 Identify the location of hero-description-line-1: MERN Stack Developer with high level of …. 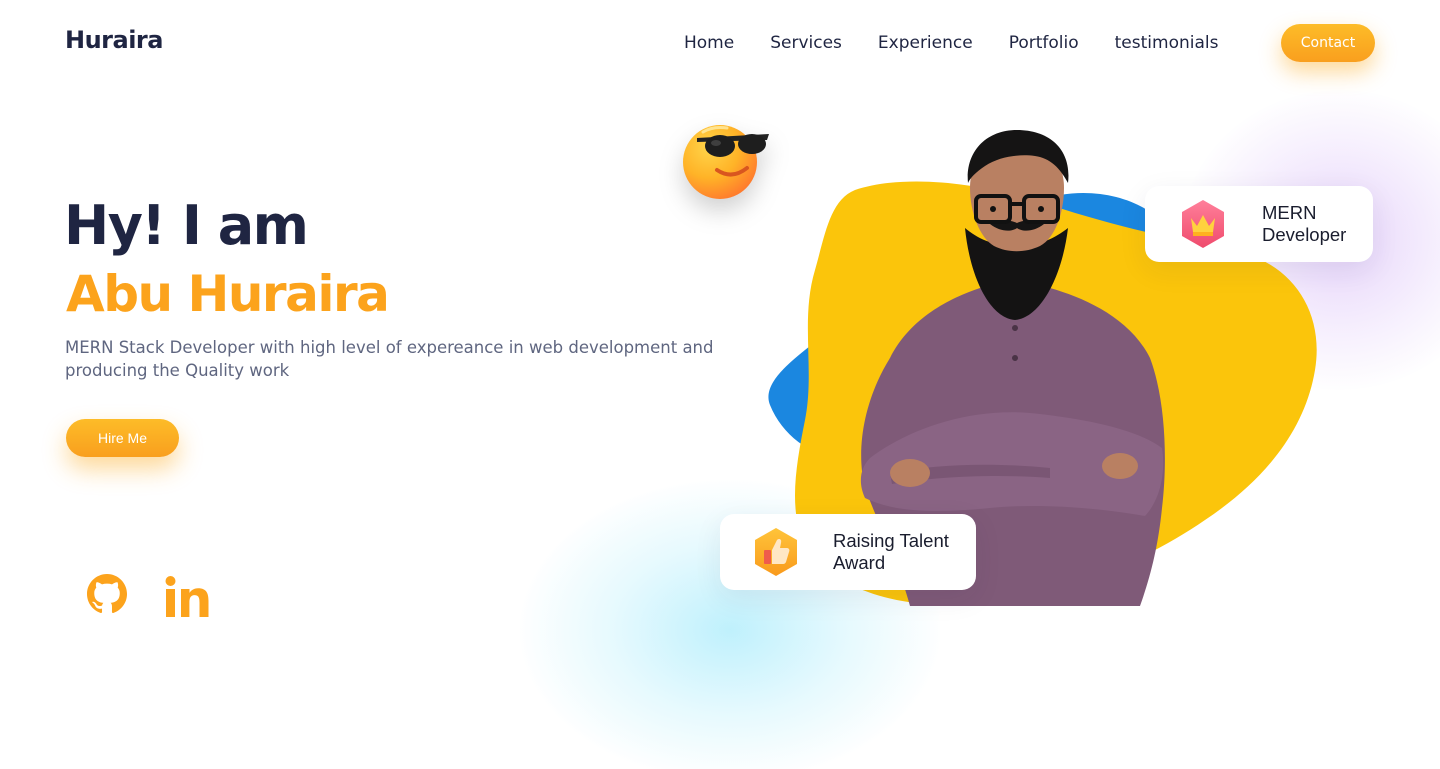
(389, 347).